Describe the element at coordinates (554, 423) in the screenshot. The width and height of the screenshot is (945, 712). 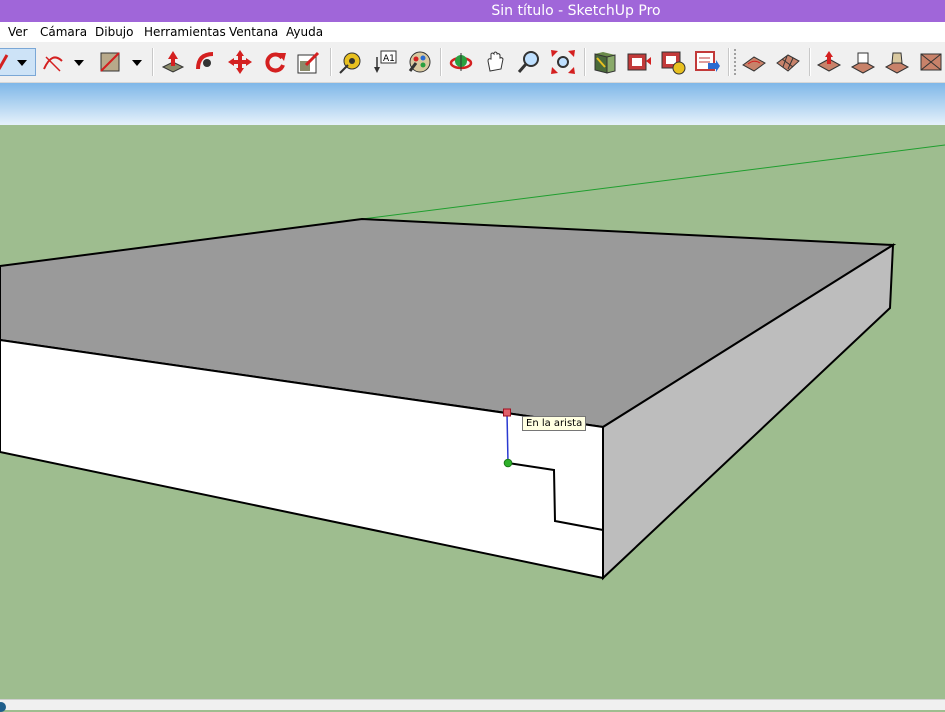
I see `inference-tooltip: En la arista` at that location.